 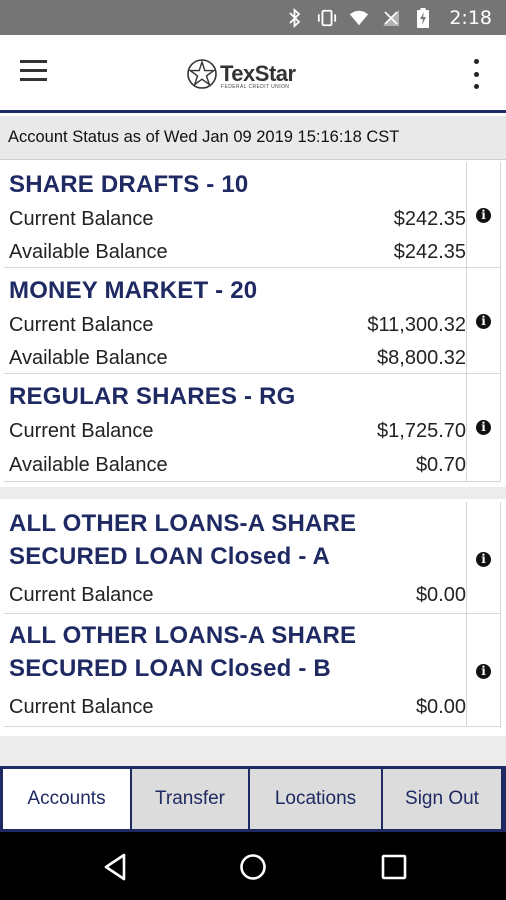 What do you see at coordinates (416, 325) in the screenshot?
I see `current-balance-value: $11,300.32` at bounding box center [416, 325].